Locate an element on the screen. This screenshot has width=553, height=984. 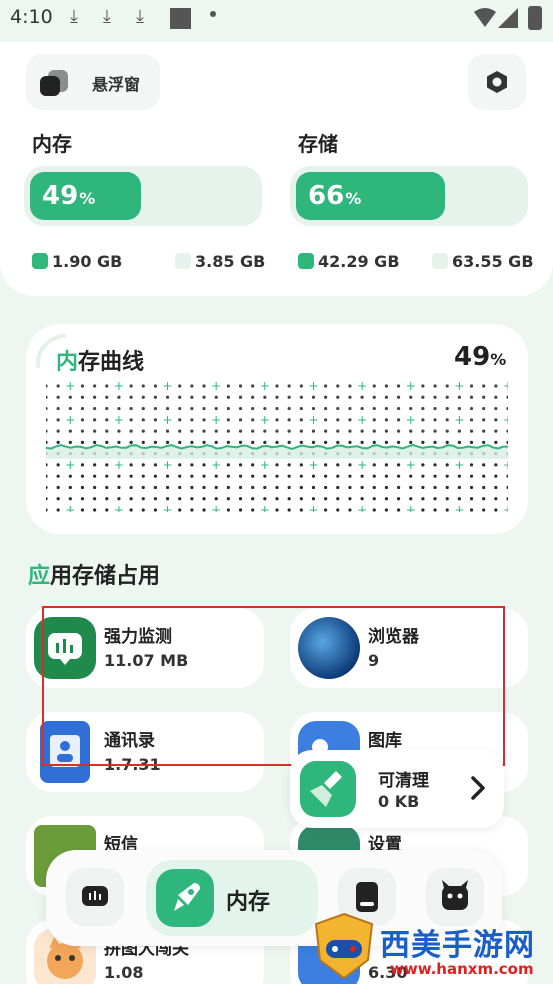
storage-total-legend: 63.55 GB is located at coordinates (483, 261).